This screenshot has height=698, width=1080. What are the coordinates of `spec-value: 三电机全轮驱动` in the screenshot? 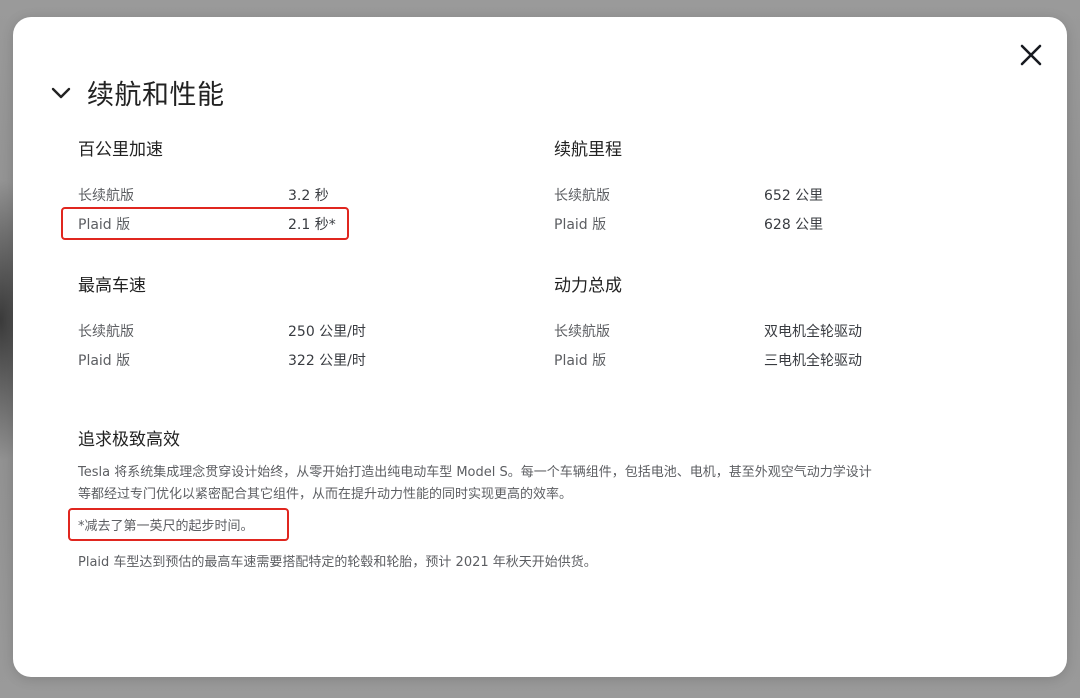 It's located at (813, 361).